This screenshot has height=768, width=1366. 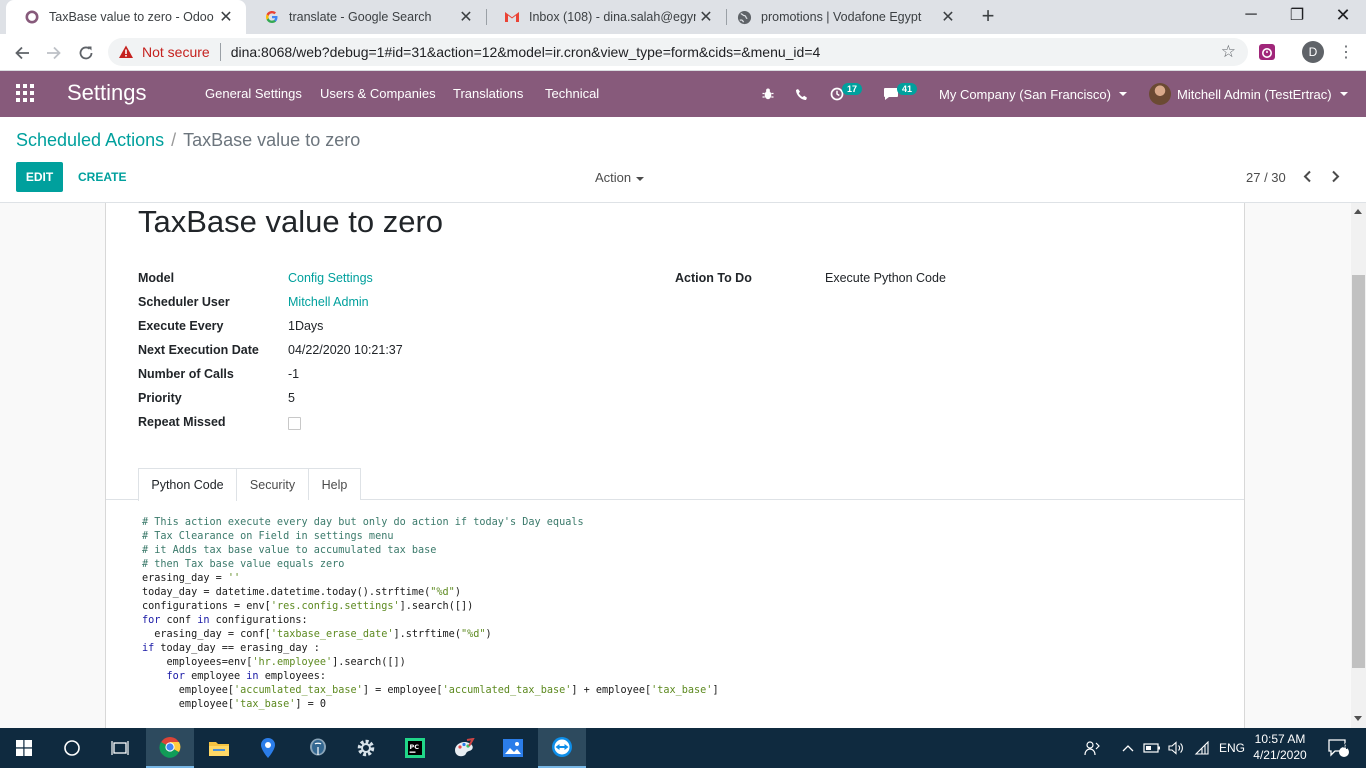 What do you see at coordinates (572, 93) in the screenshot?
I see `menu-technical: Technical` at bounding box center [572, 93].